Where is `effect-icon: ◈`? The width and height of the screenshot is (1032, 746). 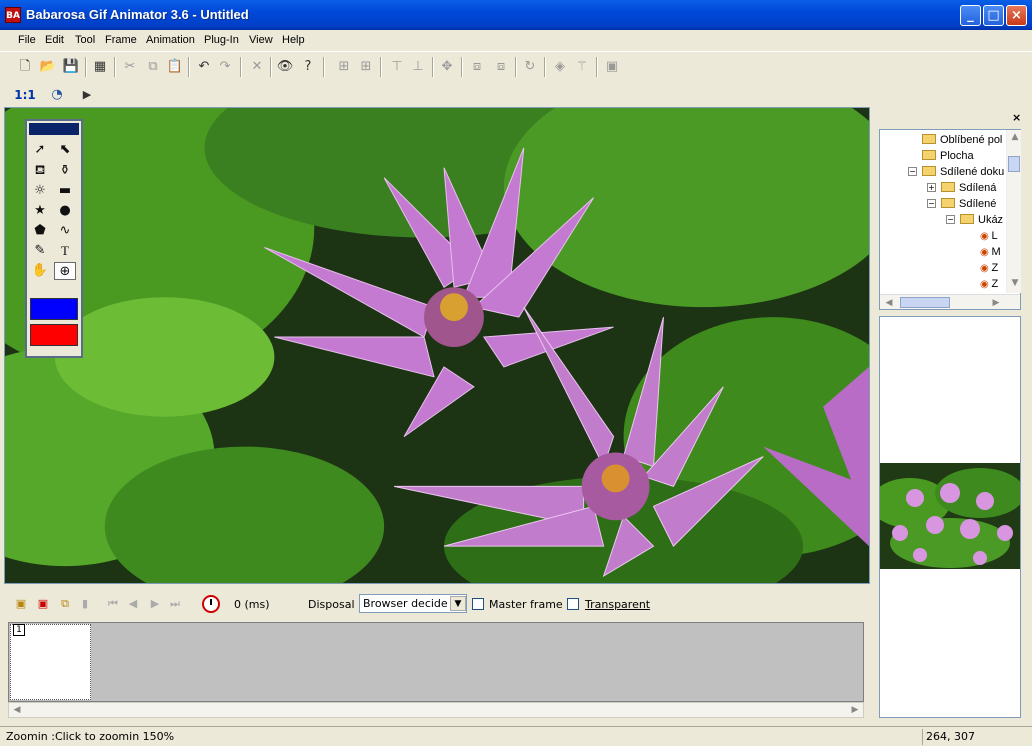 effect-icon: ◈ is located at coordinates (560, 67).